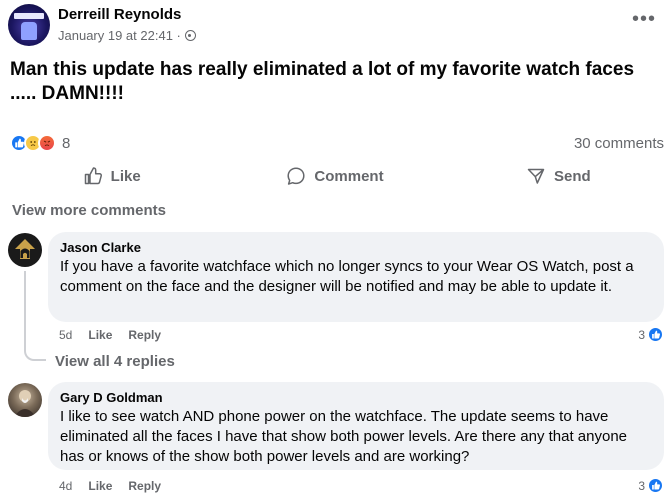 Image resolution: width=670 pixels, height=496 pixels. I want to click on comment-actions: 4d Like Reply, so click(110, 486).